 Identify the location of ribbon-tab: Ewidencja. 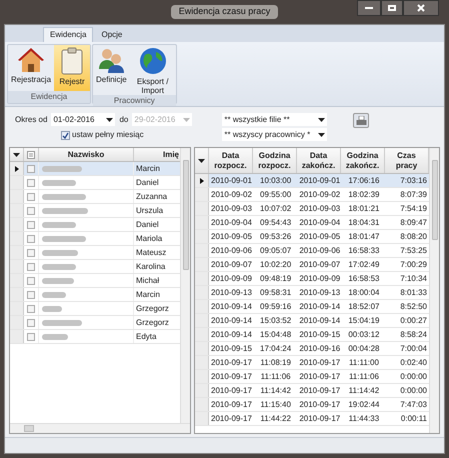
(68, 34).